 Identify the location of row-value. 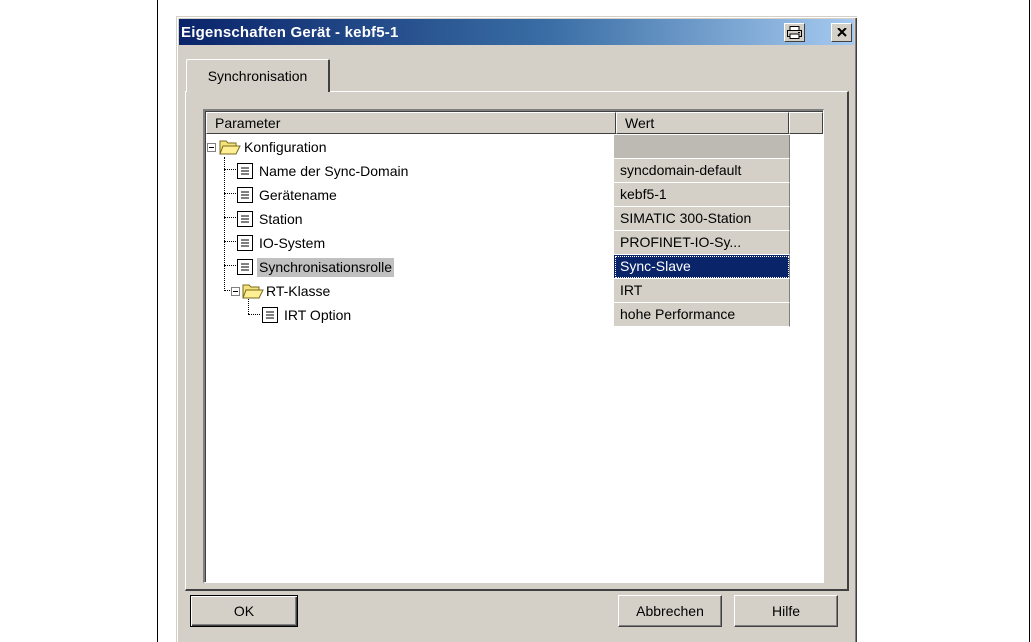
(702, 147).